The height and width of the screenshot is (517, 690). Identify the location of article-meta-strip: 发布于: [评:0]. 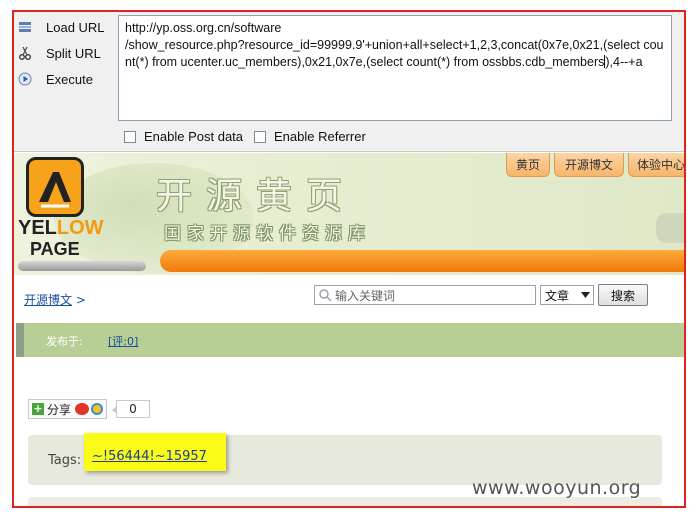
(350, 340).